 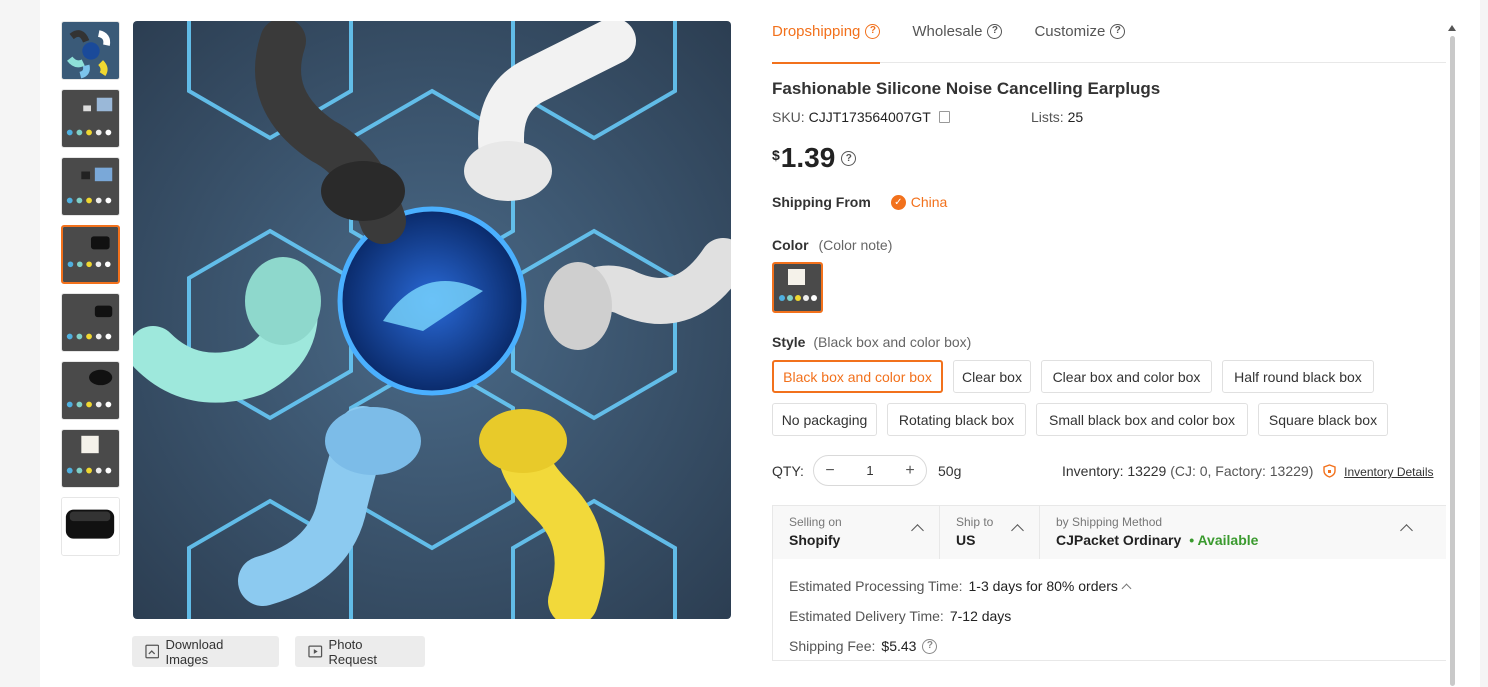 What do you see at coordinates (1323, 419) in the screenshot?
I see `style-option: Square black box` at bounding box center [1323, 419].